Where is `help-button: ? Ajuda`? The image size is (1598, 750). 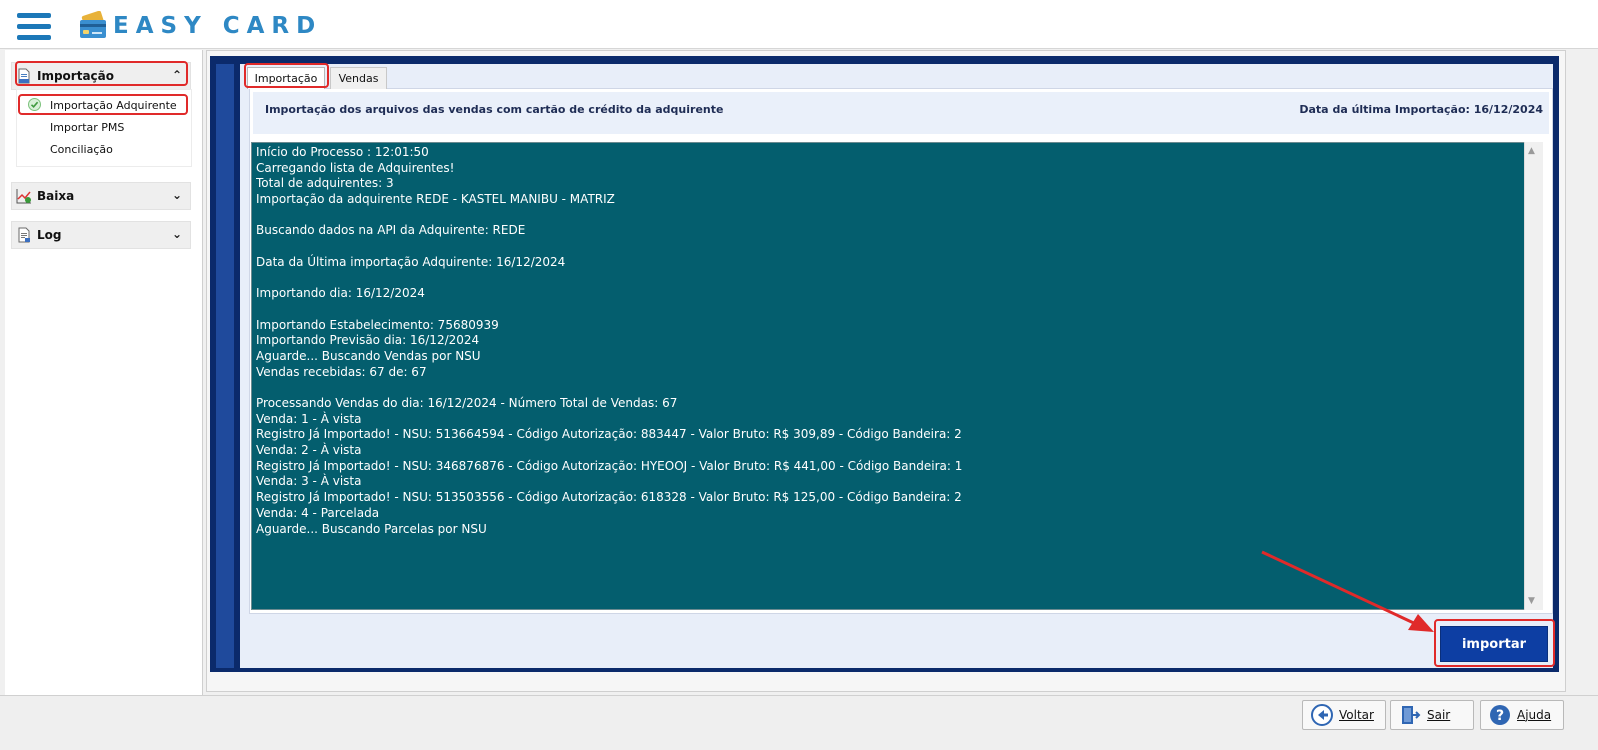
help-button: ? Ajuda is located at coordinates (1522, 715).